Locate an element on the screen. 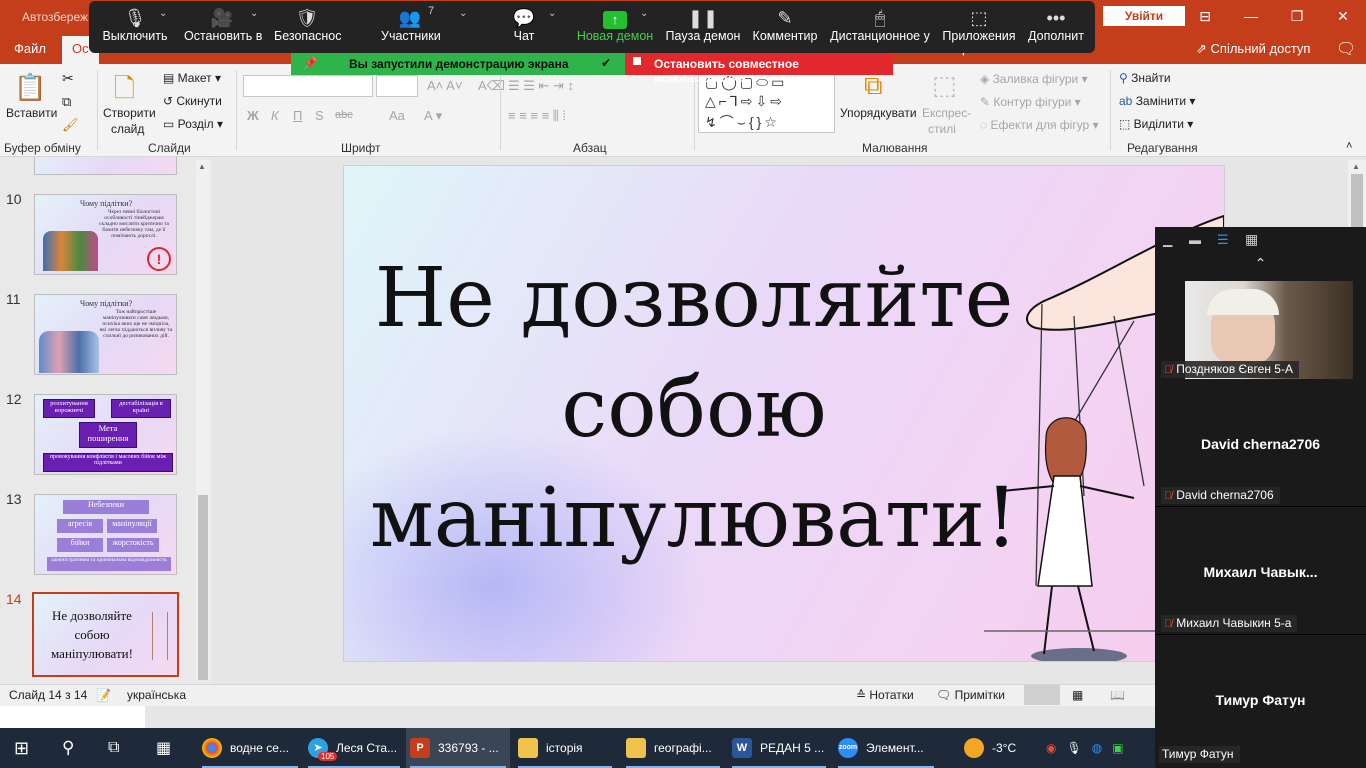  minimize-icon: ▁ is located at coordinates (1167, 240).